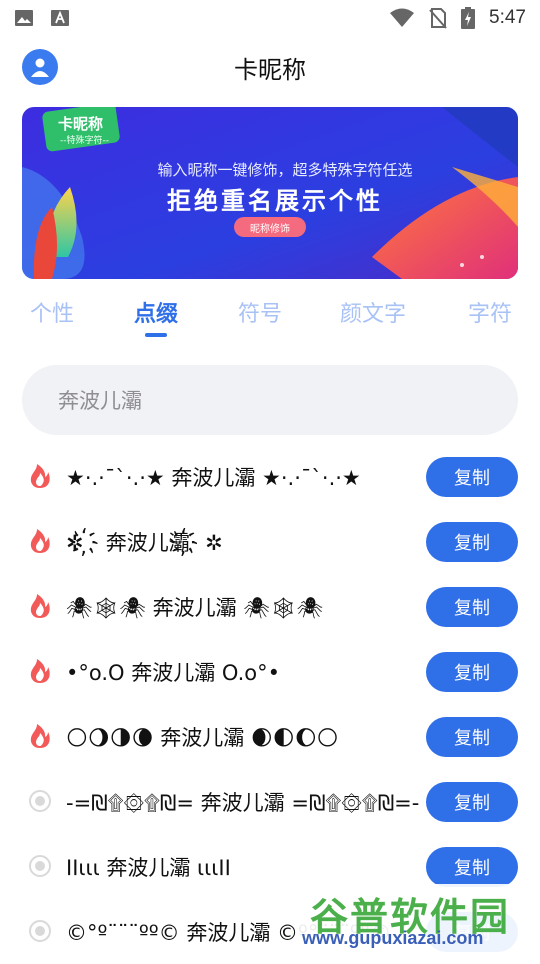 This screenshot has height=964, width=540. What do you see at coordinates (270, 18) in the screenshot?
I see `status-bar: 5:47` at bounding box center [270, 18].